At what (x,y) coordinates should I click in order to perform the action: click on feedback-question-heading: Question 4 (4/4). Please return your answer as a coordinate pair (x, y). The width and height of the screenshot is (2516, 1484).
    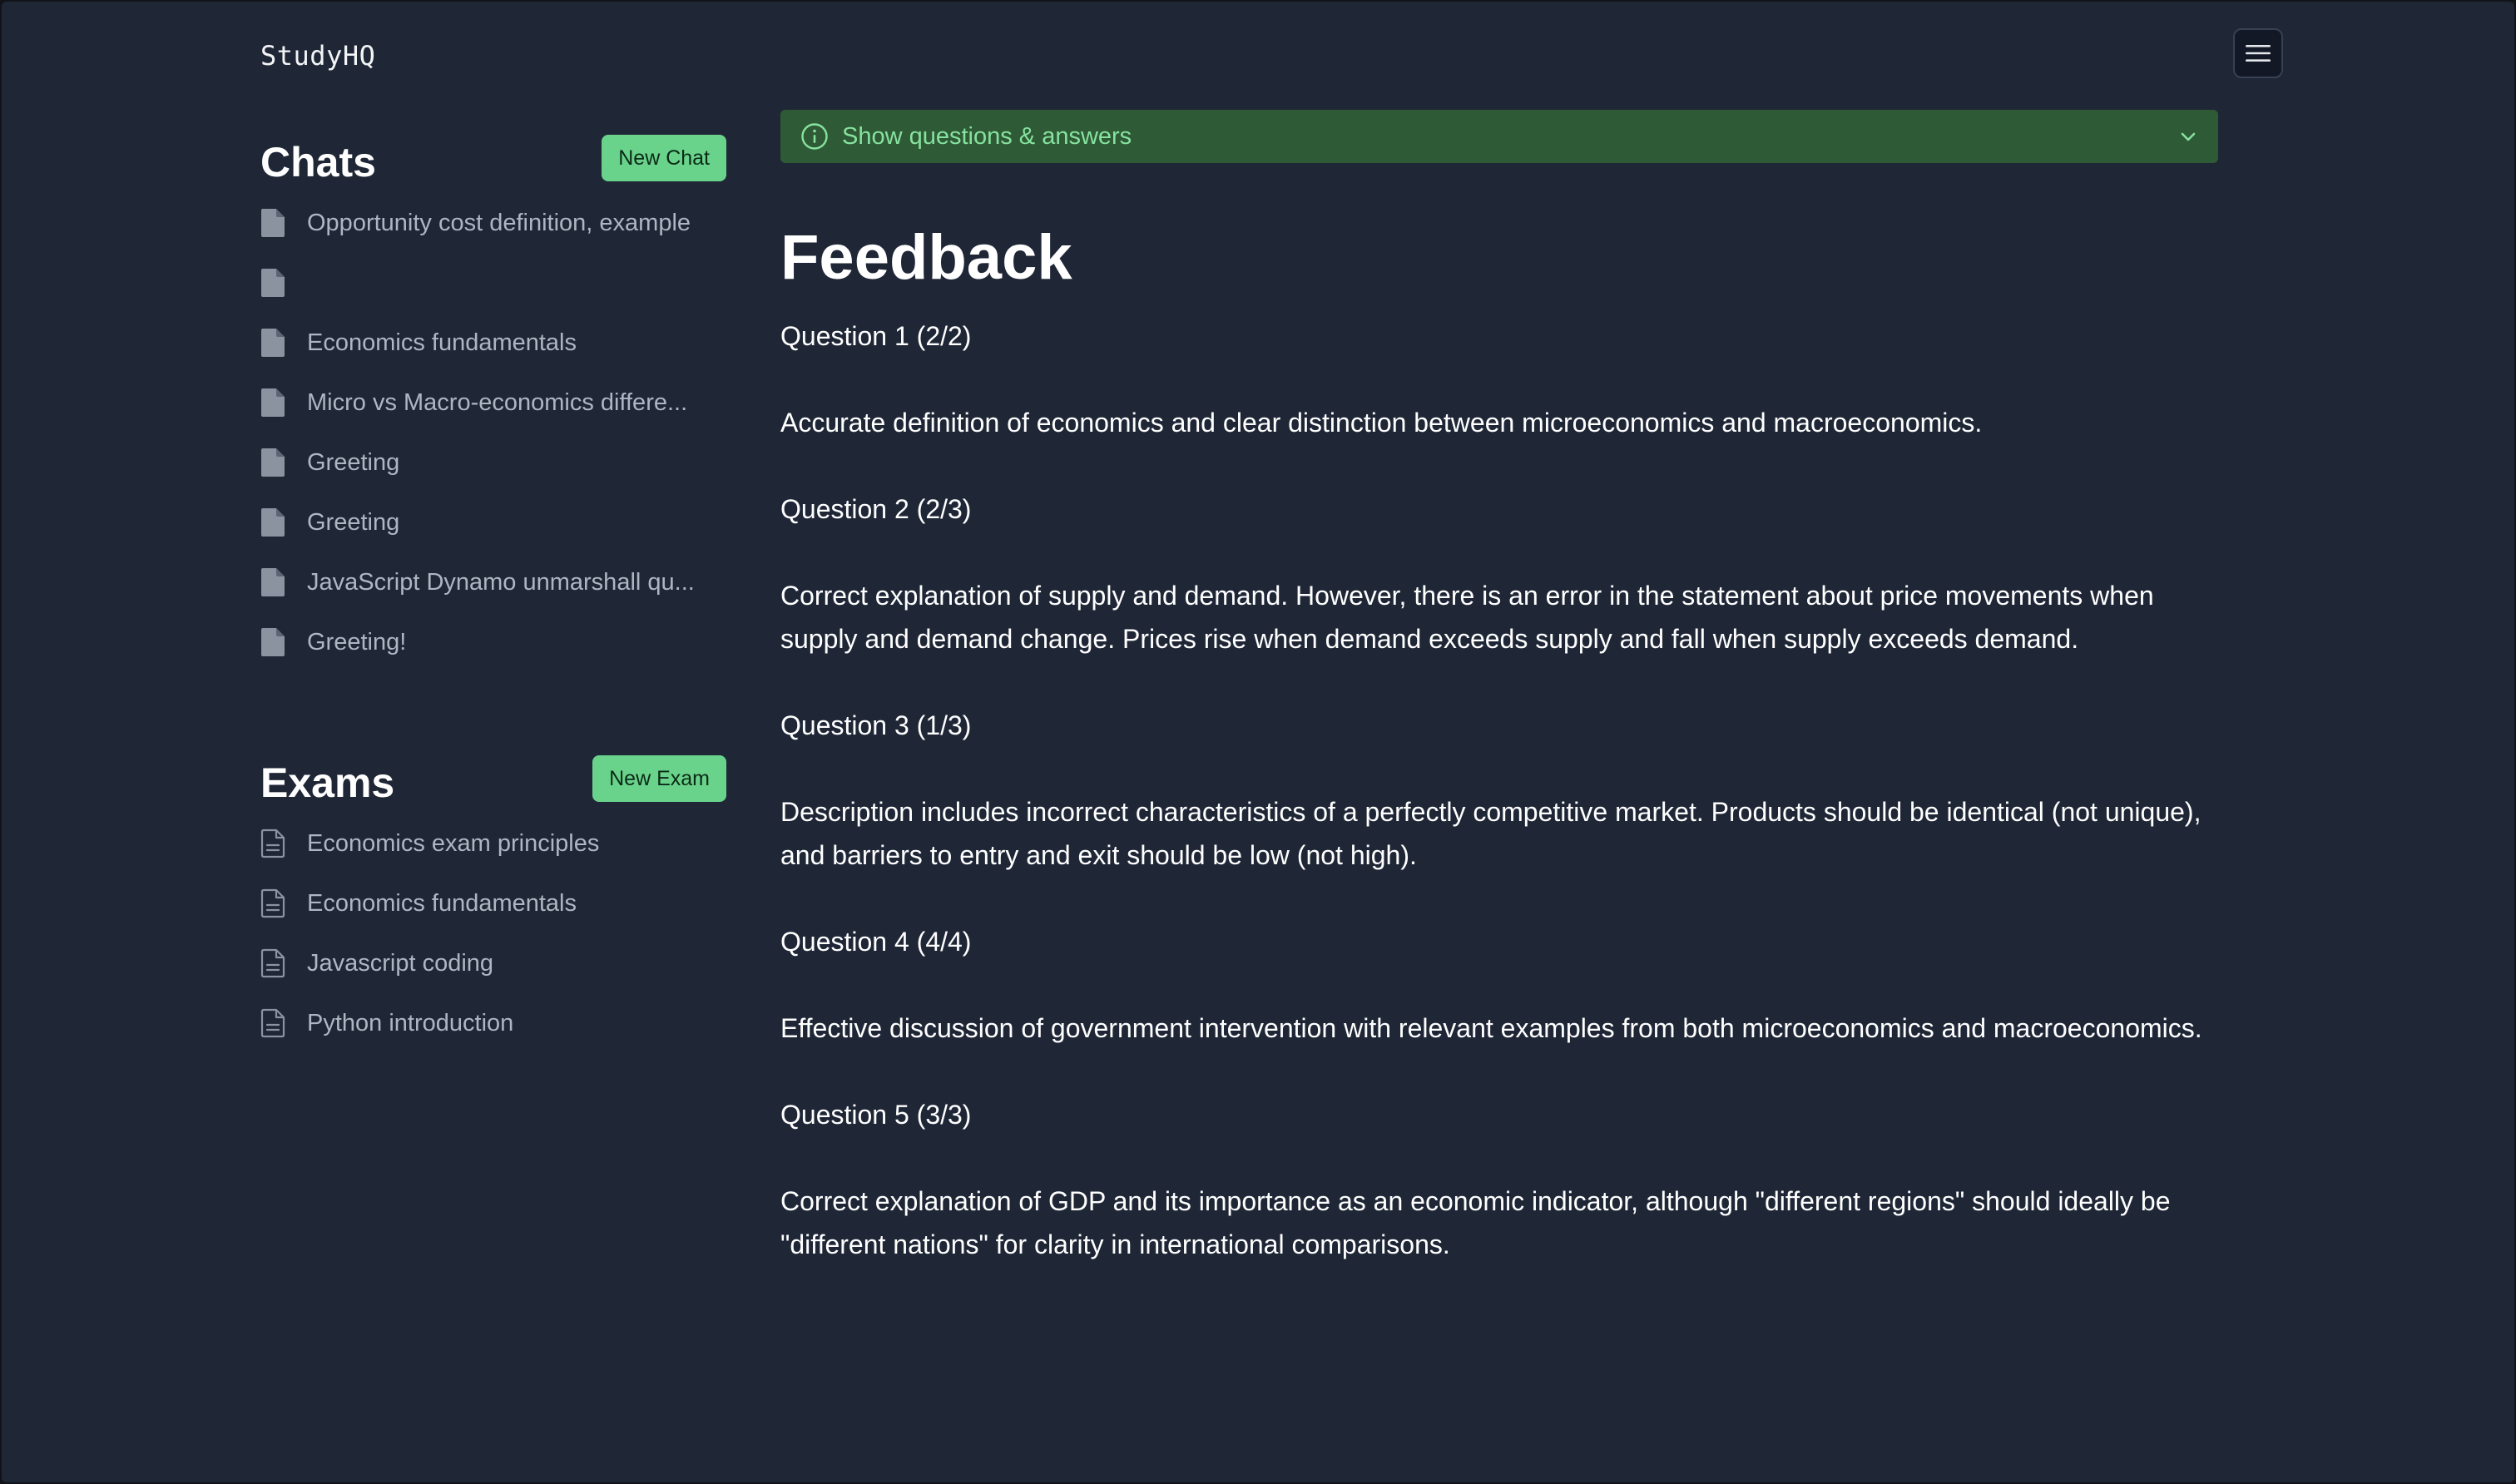
    Looking at the image, I should click on (876, 942).